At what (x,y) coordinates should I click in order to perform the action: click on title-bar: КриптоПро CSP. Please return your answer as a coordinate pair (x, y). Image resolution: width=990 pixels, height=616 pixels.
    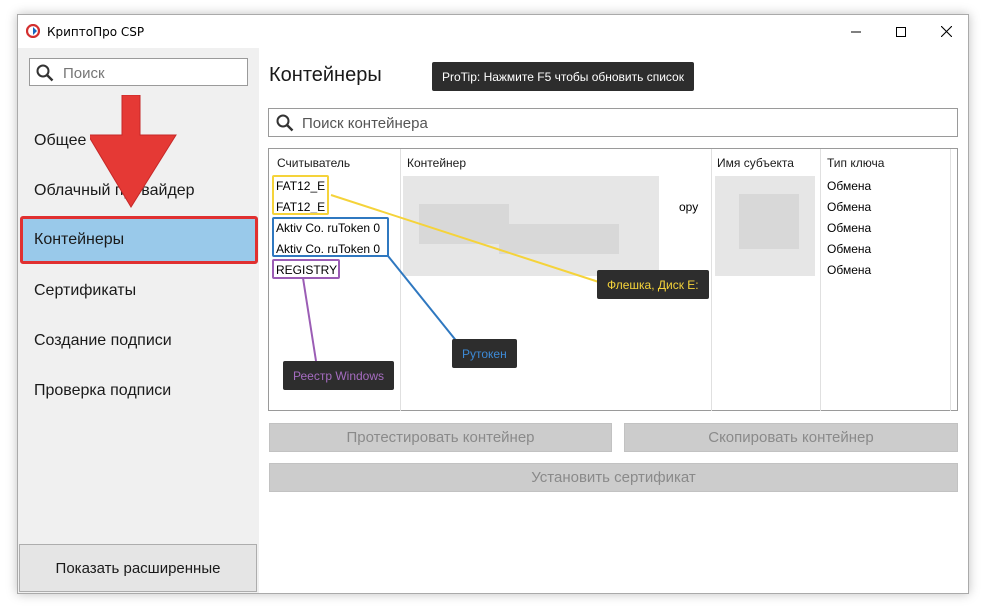
    Looking at the image, I should click on (493, 31).